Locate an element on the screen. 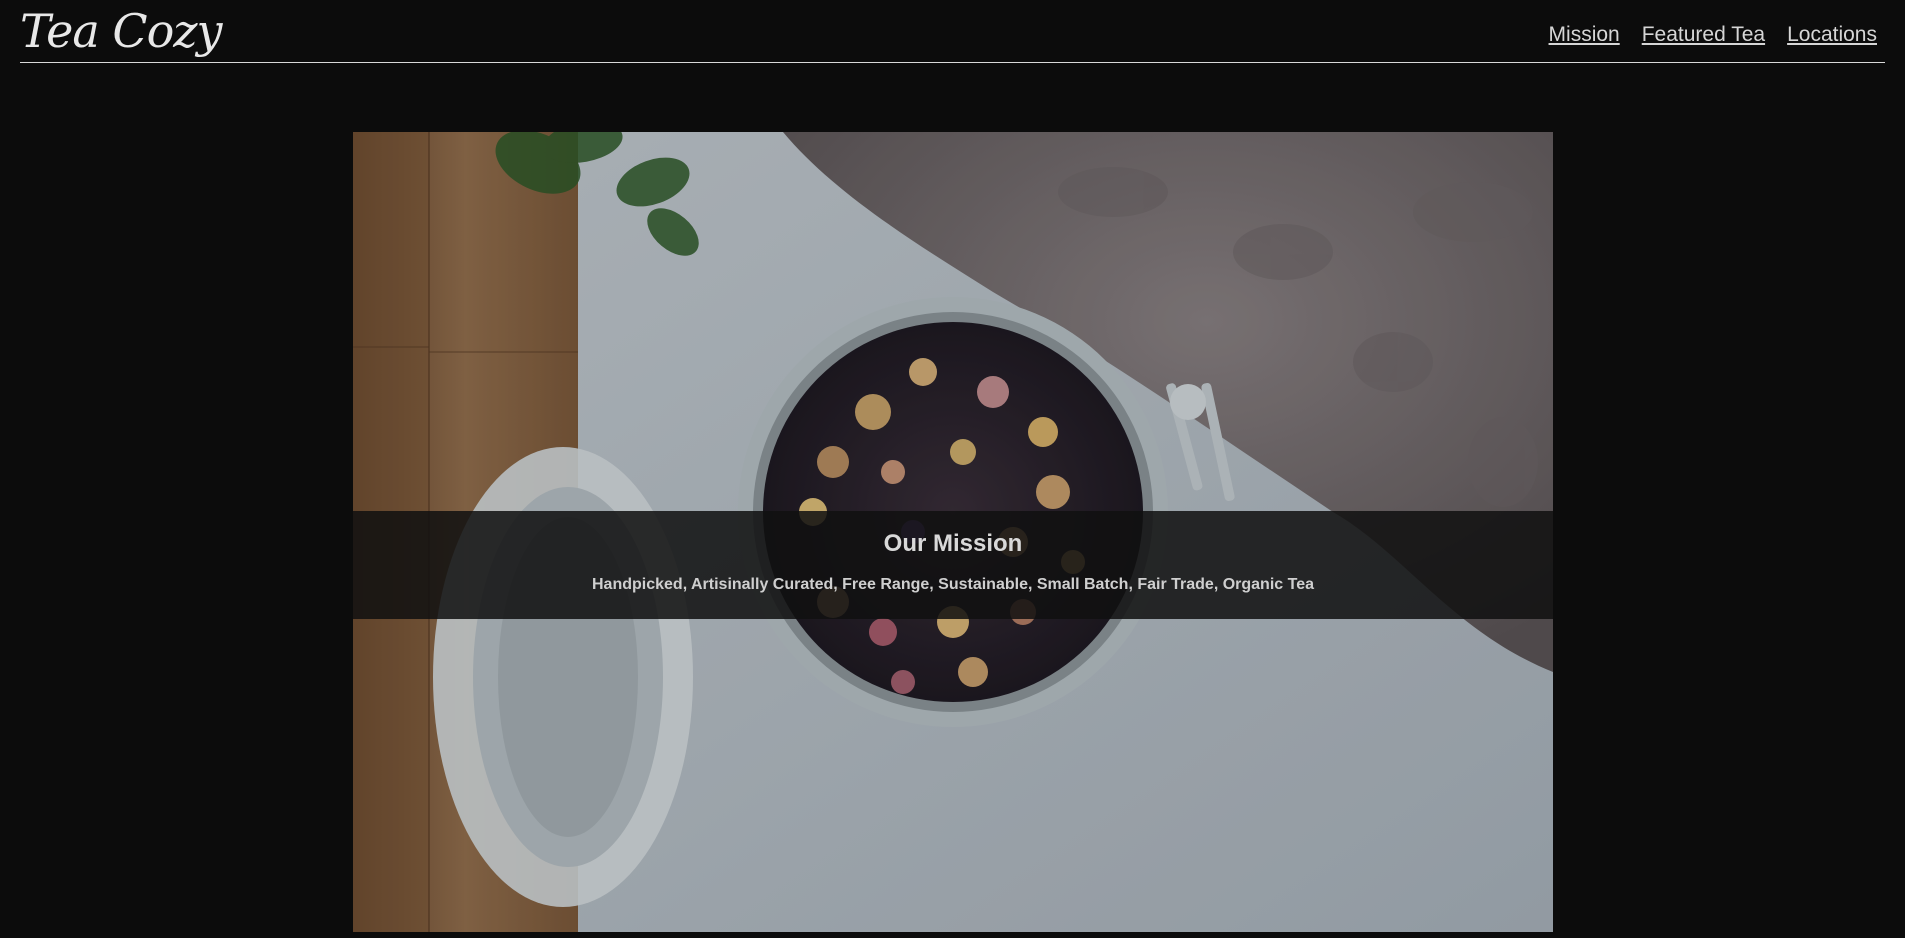 The width and height of the screenshot is (1905, 938). logo: Tea Cozy is located at coordinates (121, 31).